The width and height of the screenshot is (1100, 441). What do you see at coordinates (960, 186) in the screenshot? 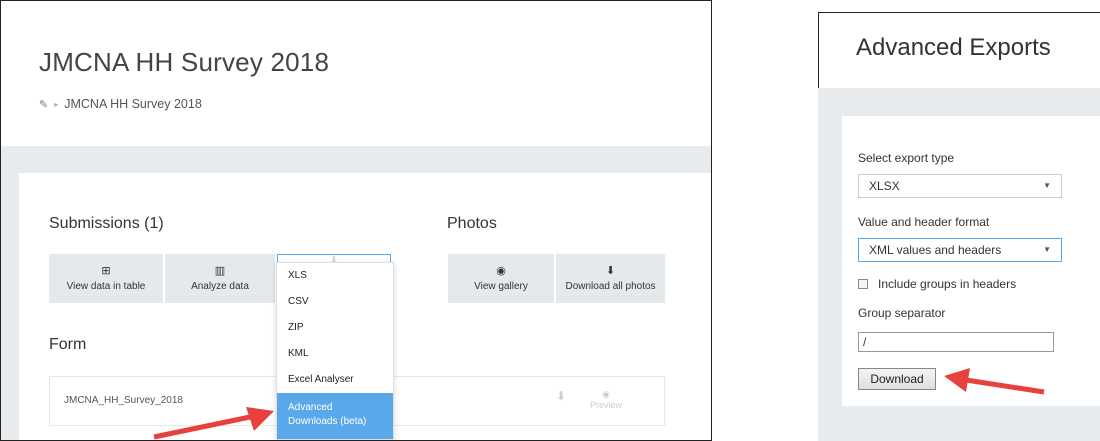
I see `export-type-select: XLSX ▼` at bounding box center [960, 186].